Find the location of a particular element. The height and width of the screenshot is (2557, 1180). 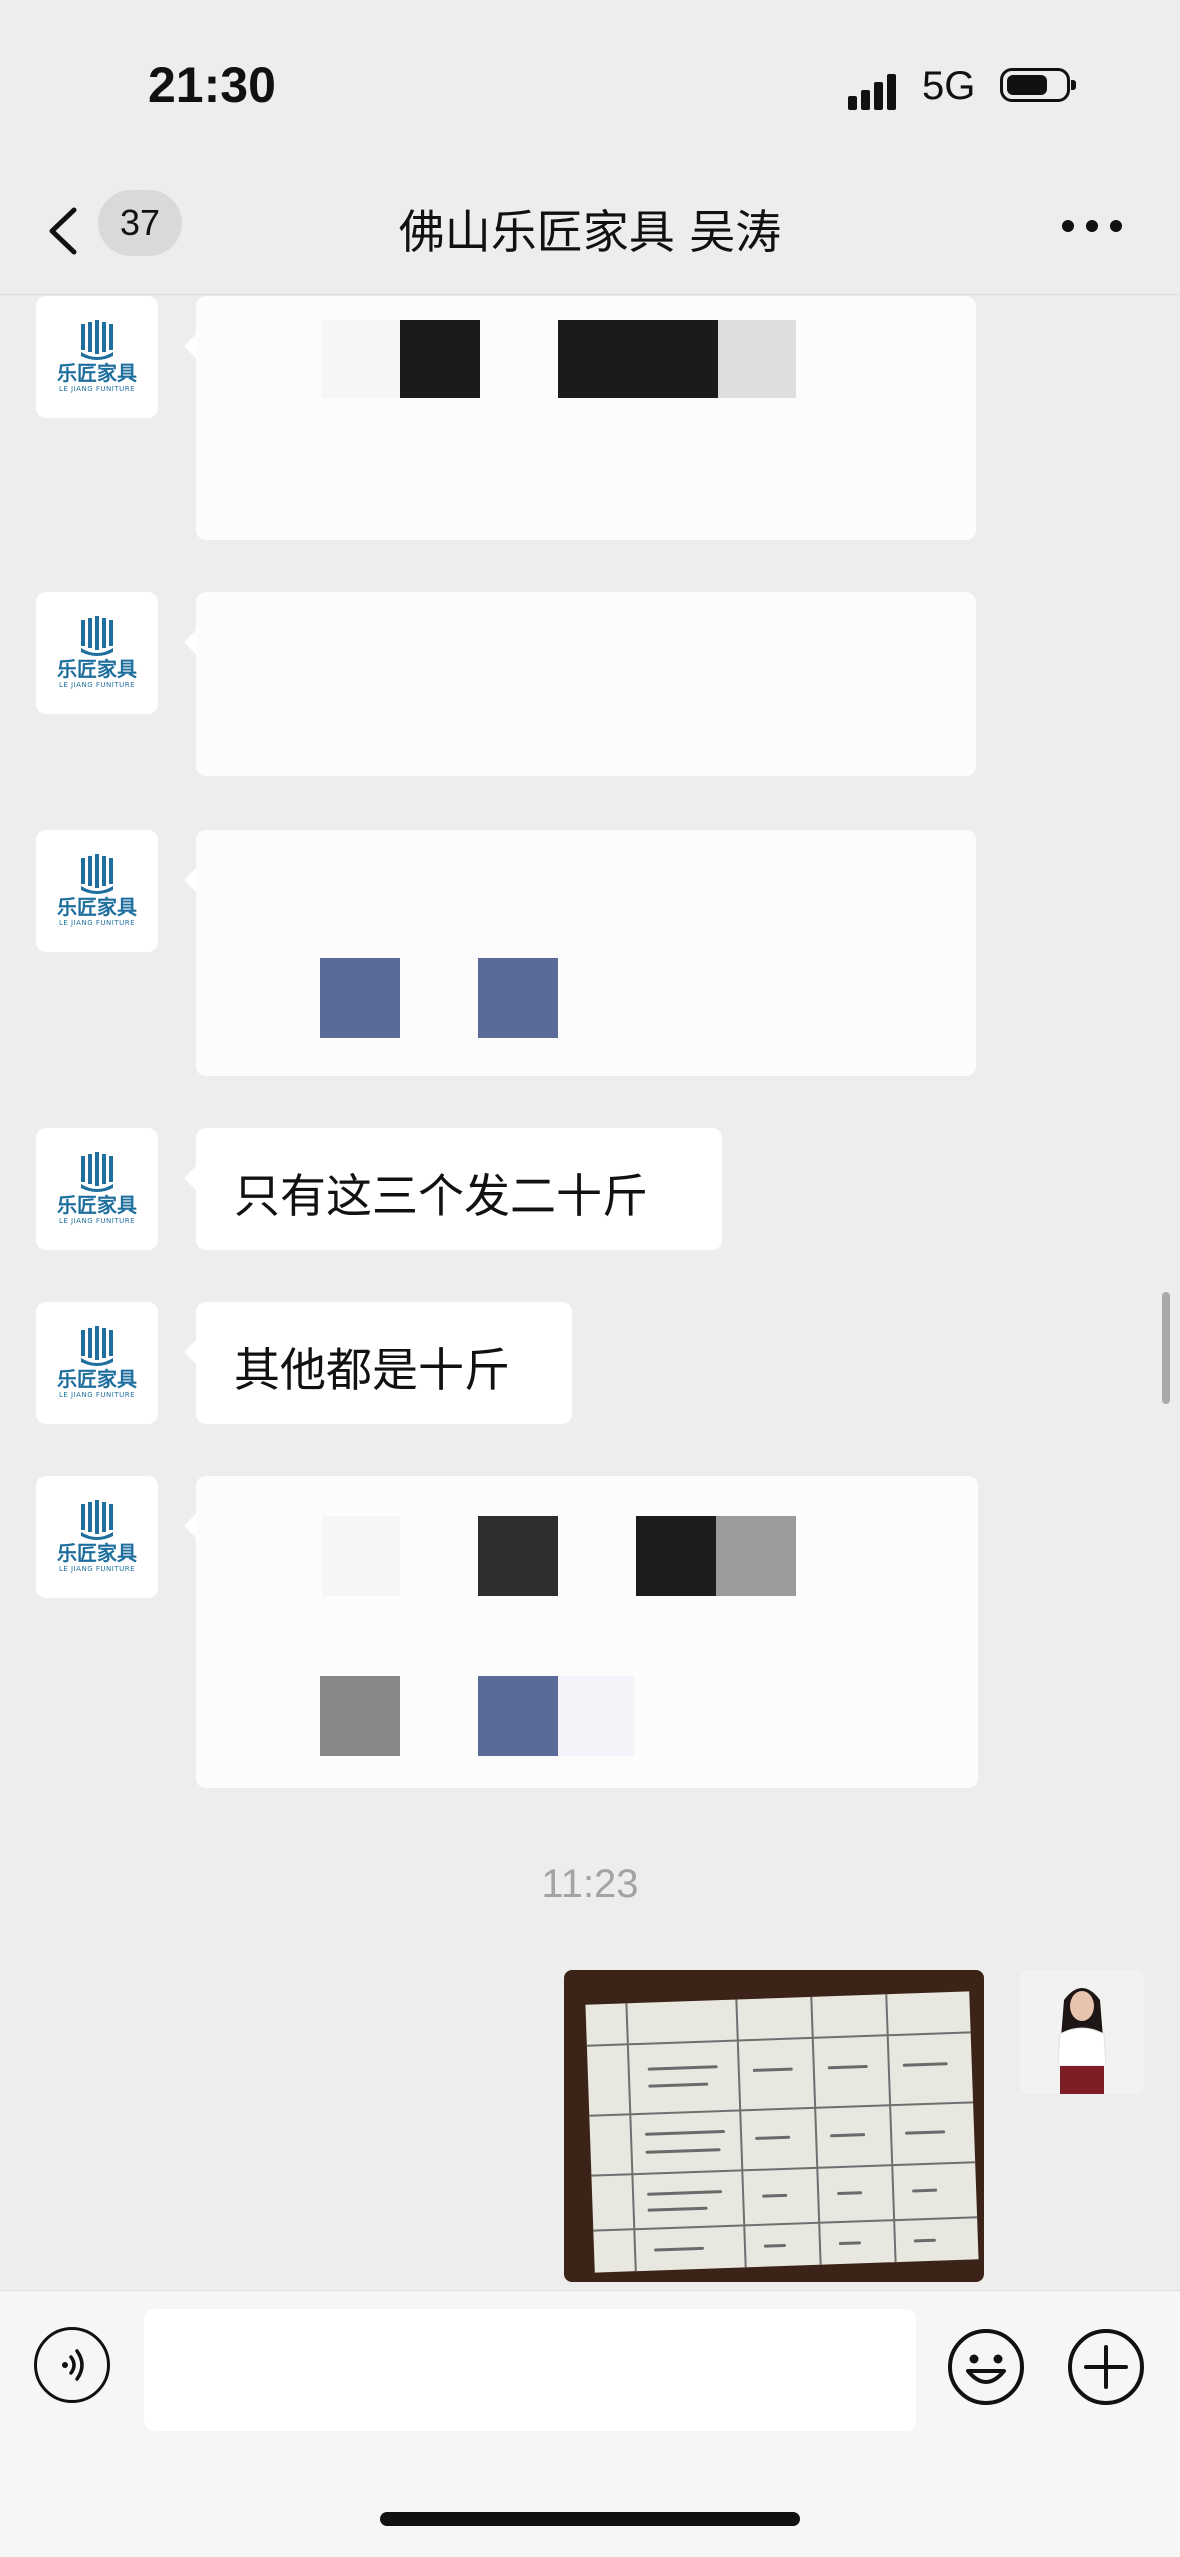

status-time: 21:30 is located at coordinates (212, 85).